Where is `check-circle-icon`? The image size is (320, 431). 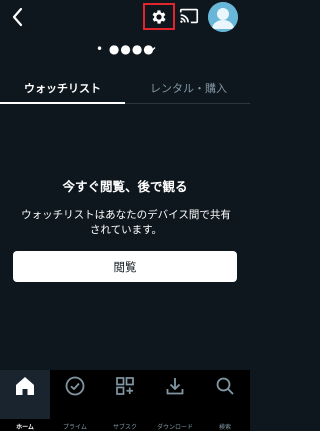
check-circle-icon is located at coordinates (75, 386).